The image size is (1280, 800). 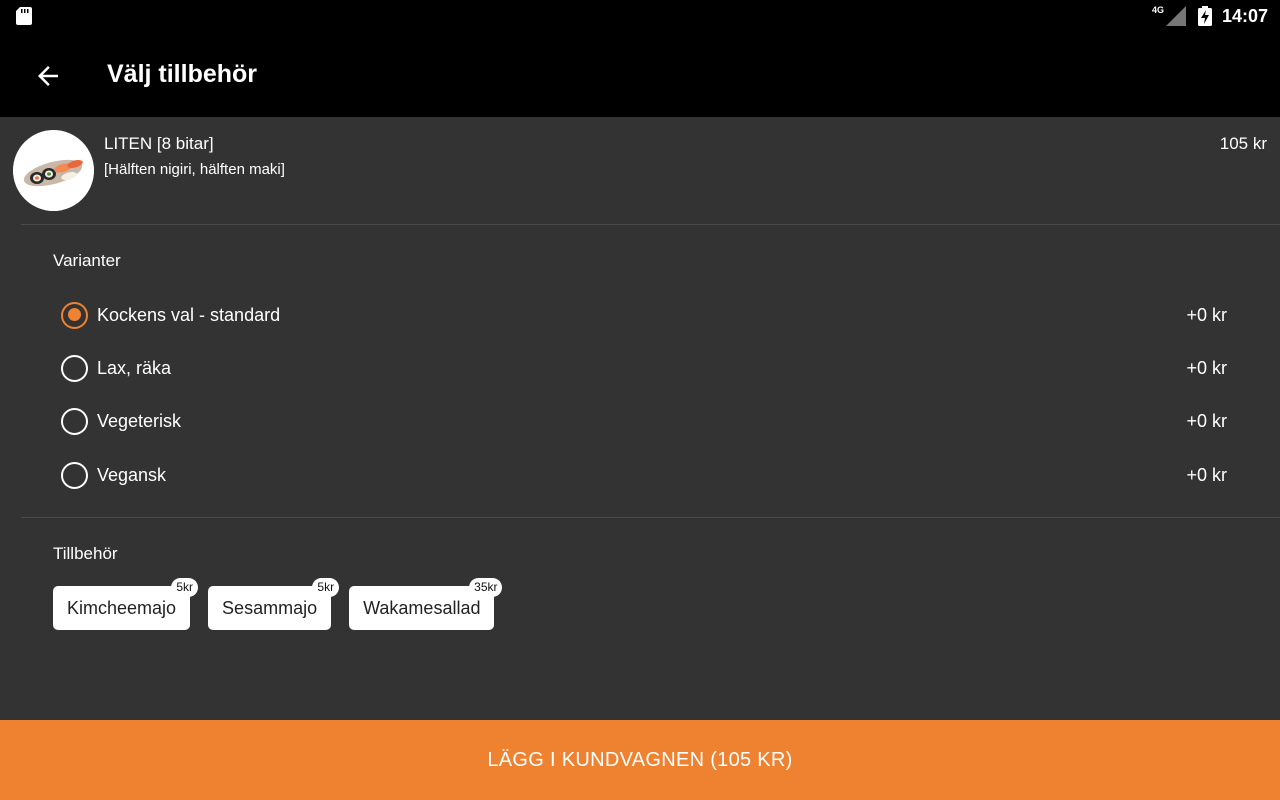 I want to click on arrow-back-icon, so click(x=48, y=76).